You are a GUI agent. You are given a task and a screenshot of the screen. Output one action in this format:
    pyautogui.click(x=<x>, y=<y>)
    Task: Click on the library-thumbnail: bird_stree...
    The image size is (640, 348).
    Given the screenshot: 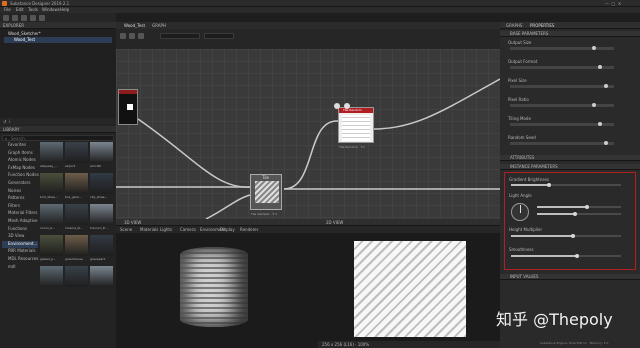 What is the action you would take?
    pyautogui.click(x=51, y=187)
    